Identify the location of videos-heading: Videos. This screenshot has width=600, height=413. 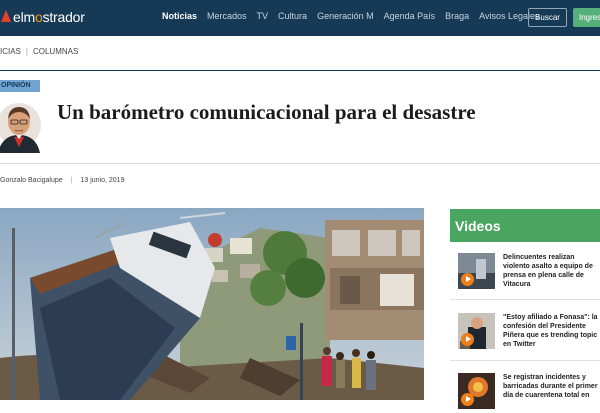
(525, 225).